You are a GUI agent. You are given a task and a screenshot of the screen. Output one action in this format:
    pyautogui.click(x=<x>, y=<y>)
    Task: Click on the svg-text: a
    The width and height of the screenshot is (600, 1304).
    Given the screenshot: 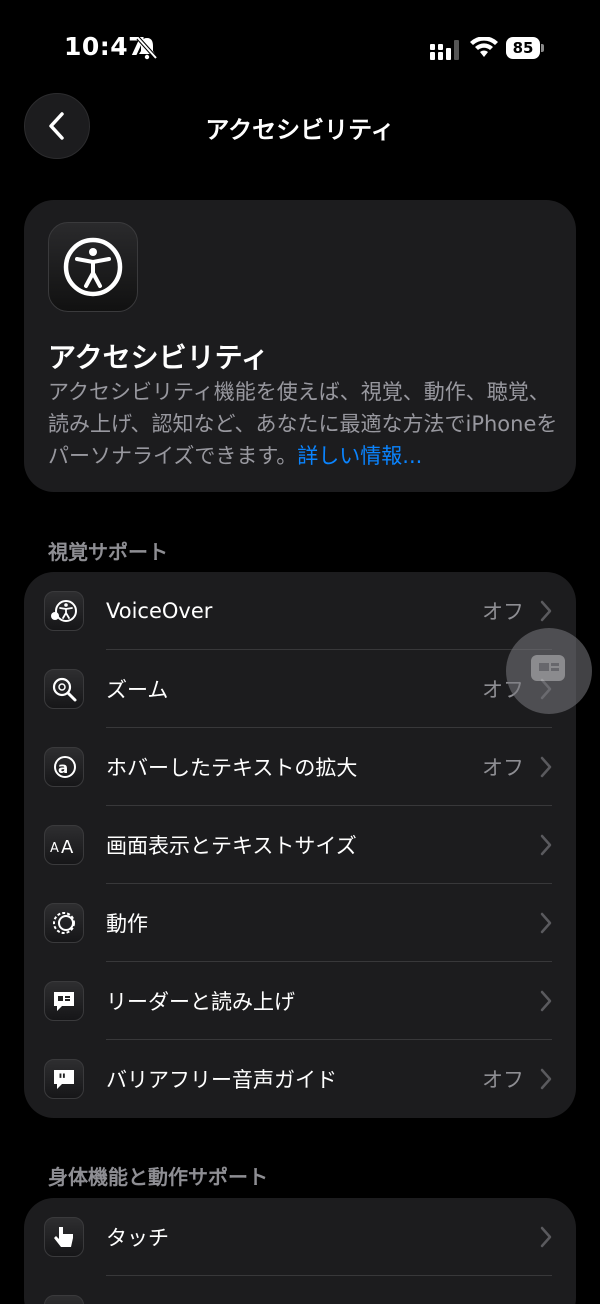 What is the action you would take?
    pyautogui.click(x=63, y=768)
    